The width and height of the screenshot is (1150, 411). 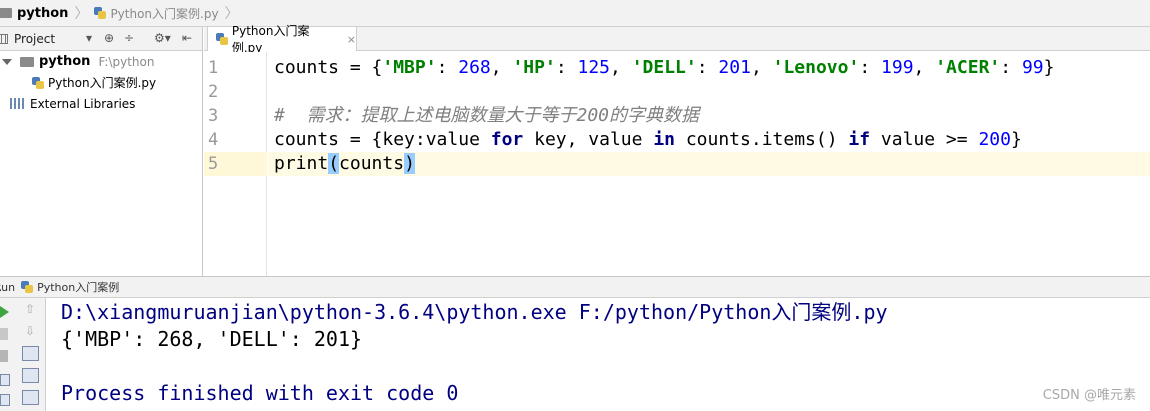 What do you see at coordinates (709, 92) in the screenshot?
I see `code-line` at bounding box center [709, 92].